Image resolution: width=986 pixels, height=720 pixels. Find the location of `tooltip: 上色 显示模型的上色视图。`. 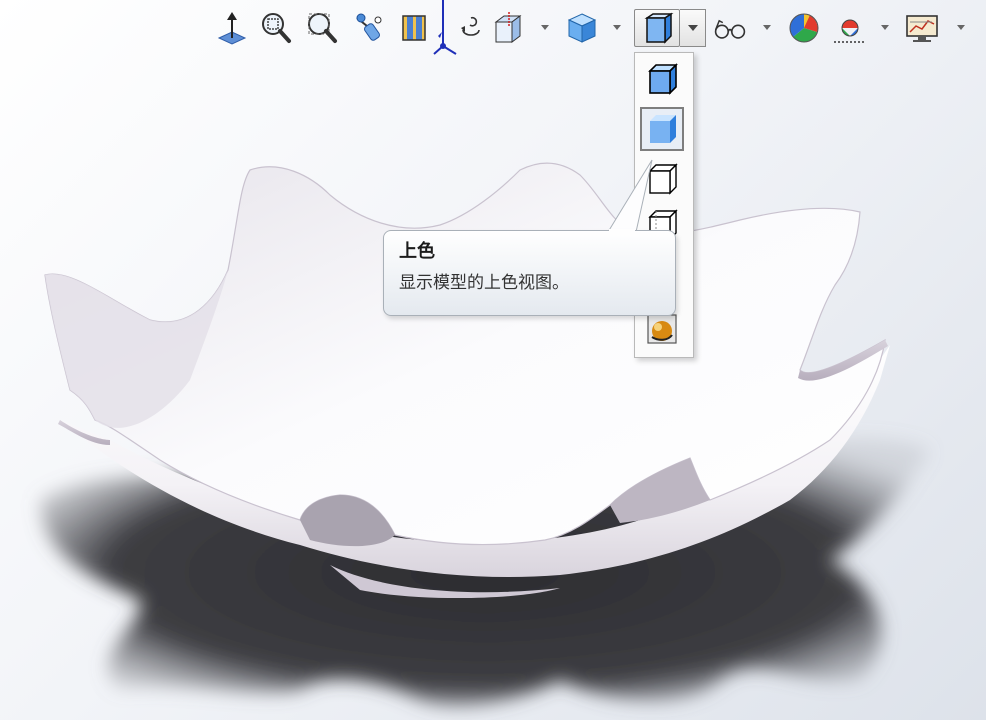

tooltip: 上色 显示模型的上色视图。 is located at coordinates (529, 273).